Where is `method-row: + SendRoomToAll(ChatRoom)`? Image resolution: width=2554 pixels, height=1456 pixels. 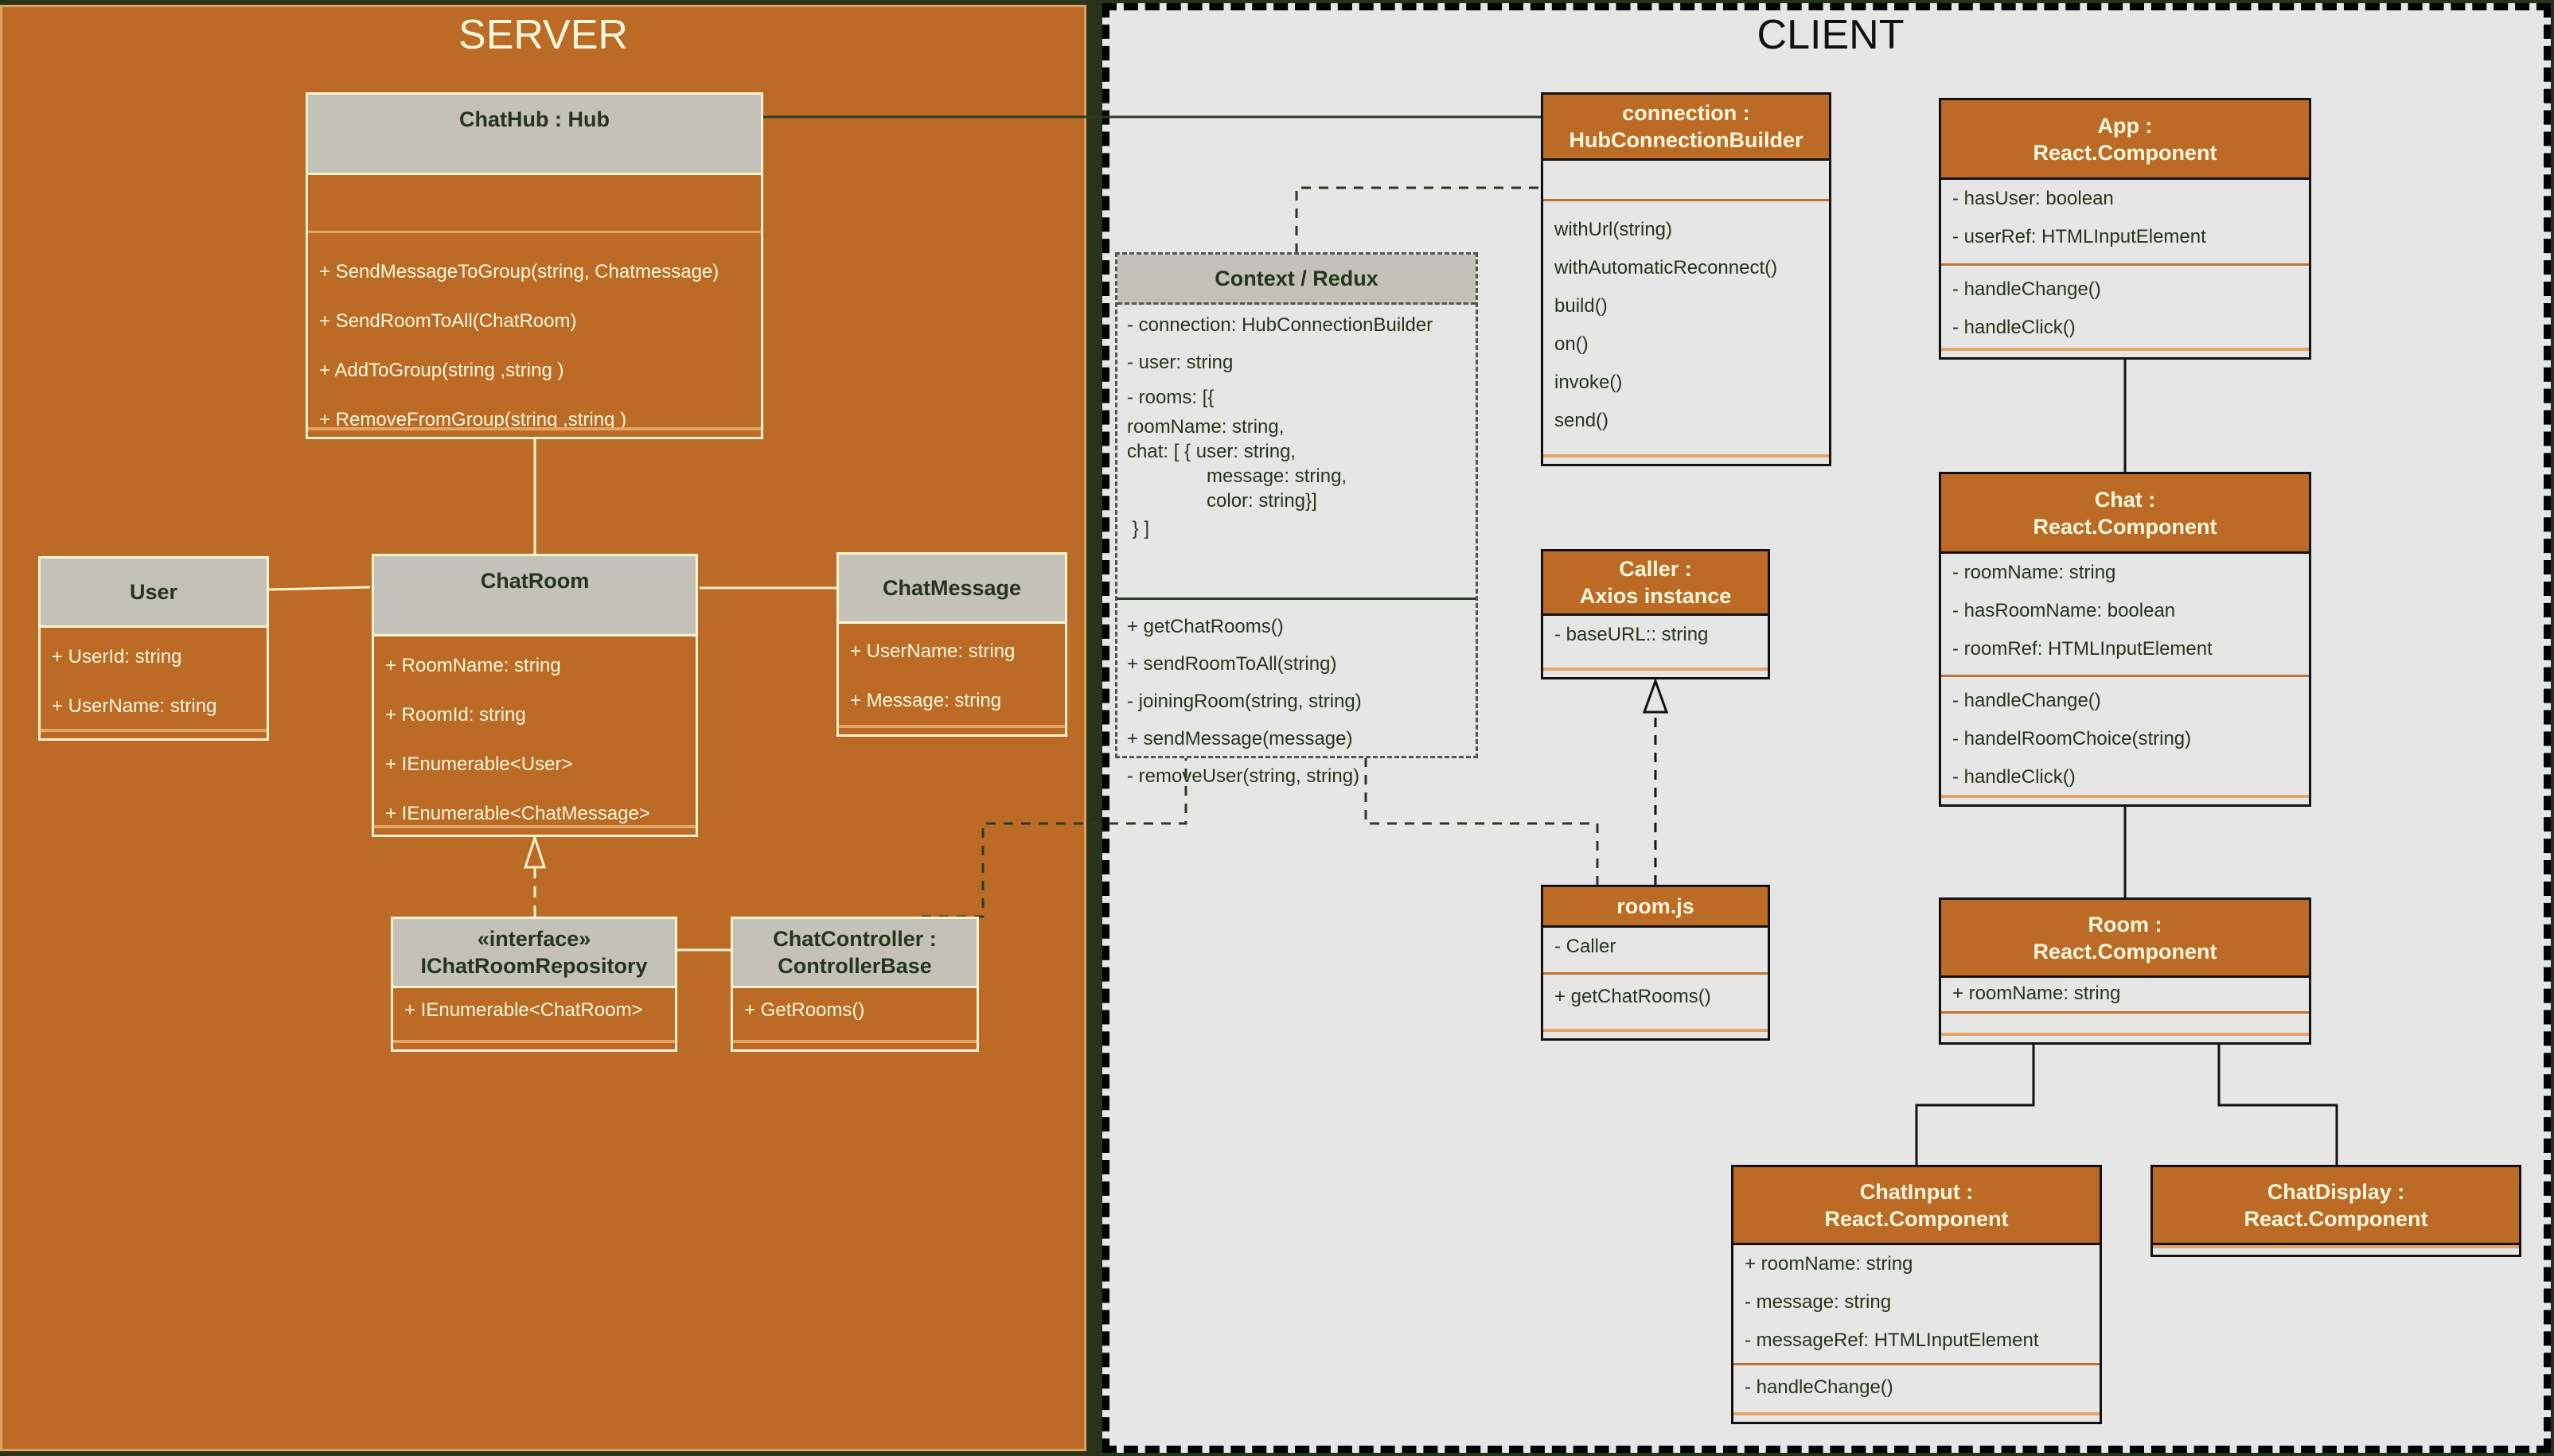 method-row: + SendRoomToAll(ChatRoom) is located at coordinates (448, 321).